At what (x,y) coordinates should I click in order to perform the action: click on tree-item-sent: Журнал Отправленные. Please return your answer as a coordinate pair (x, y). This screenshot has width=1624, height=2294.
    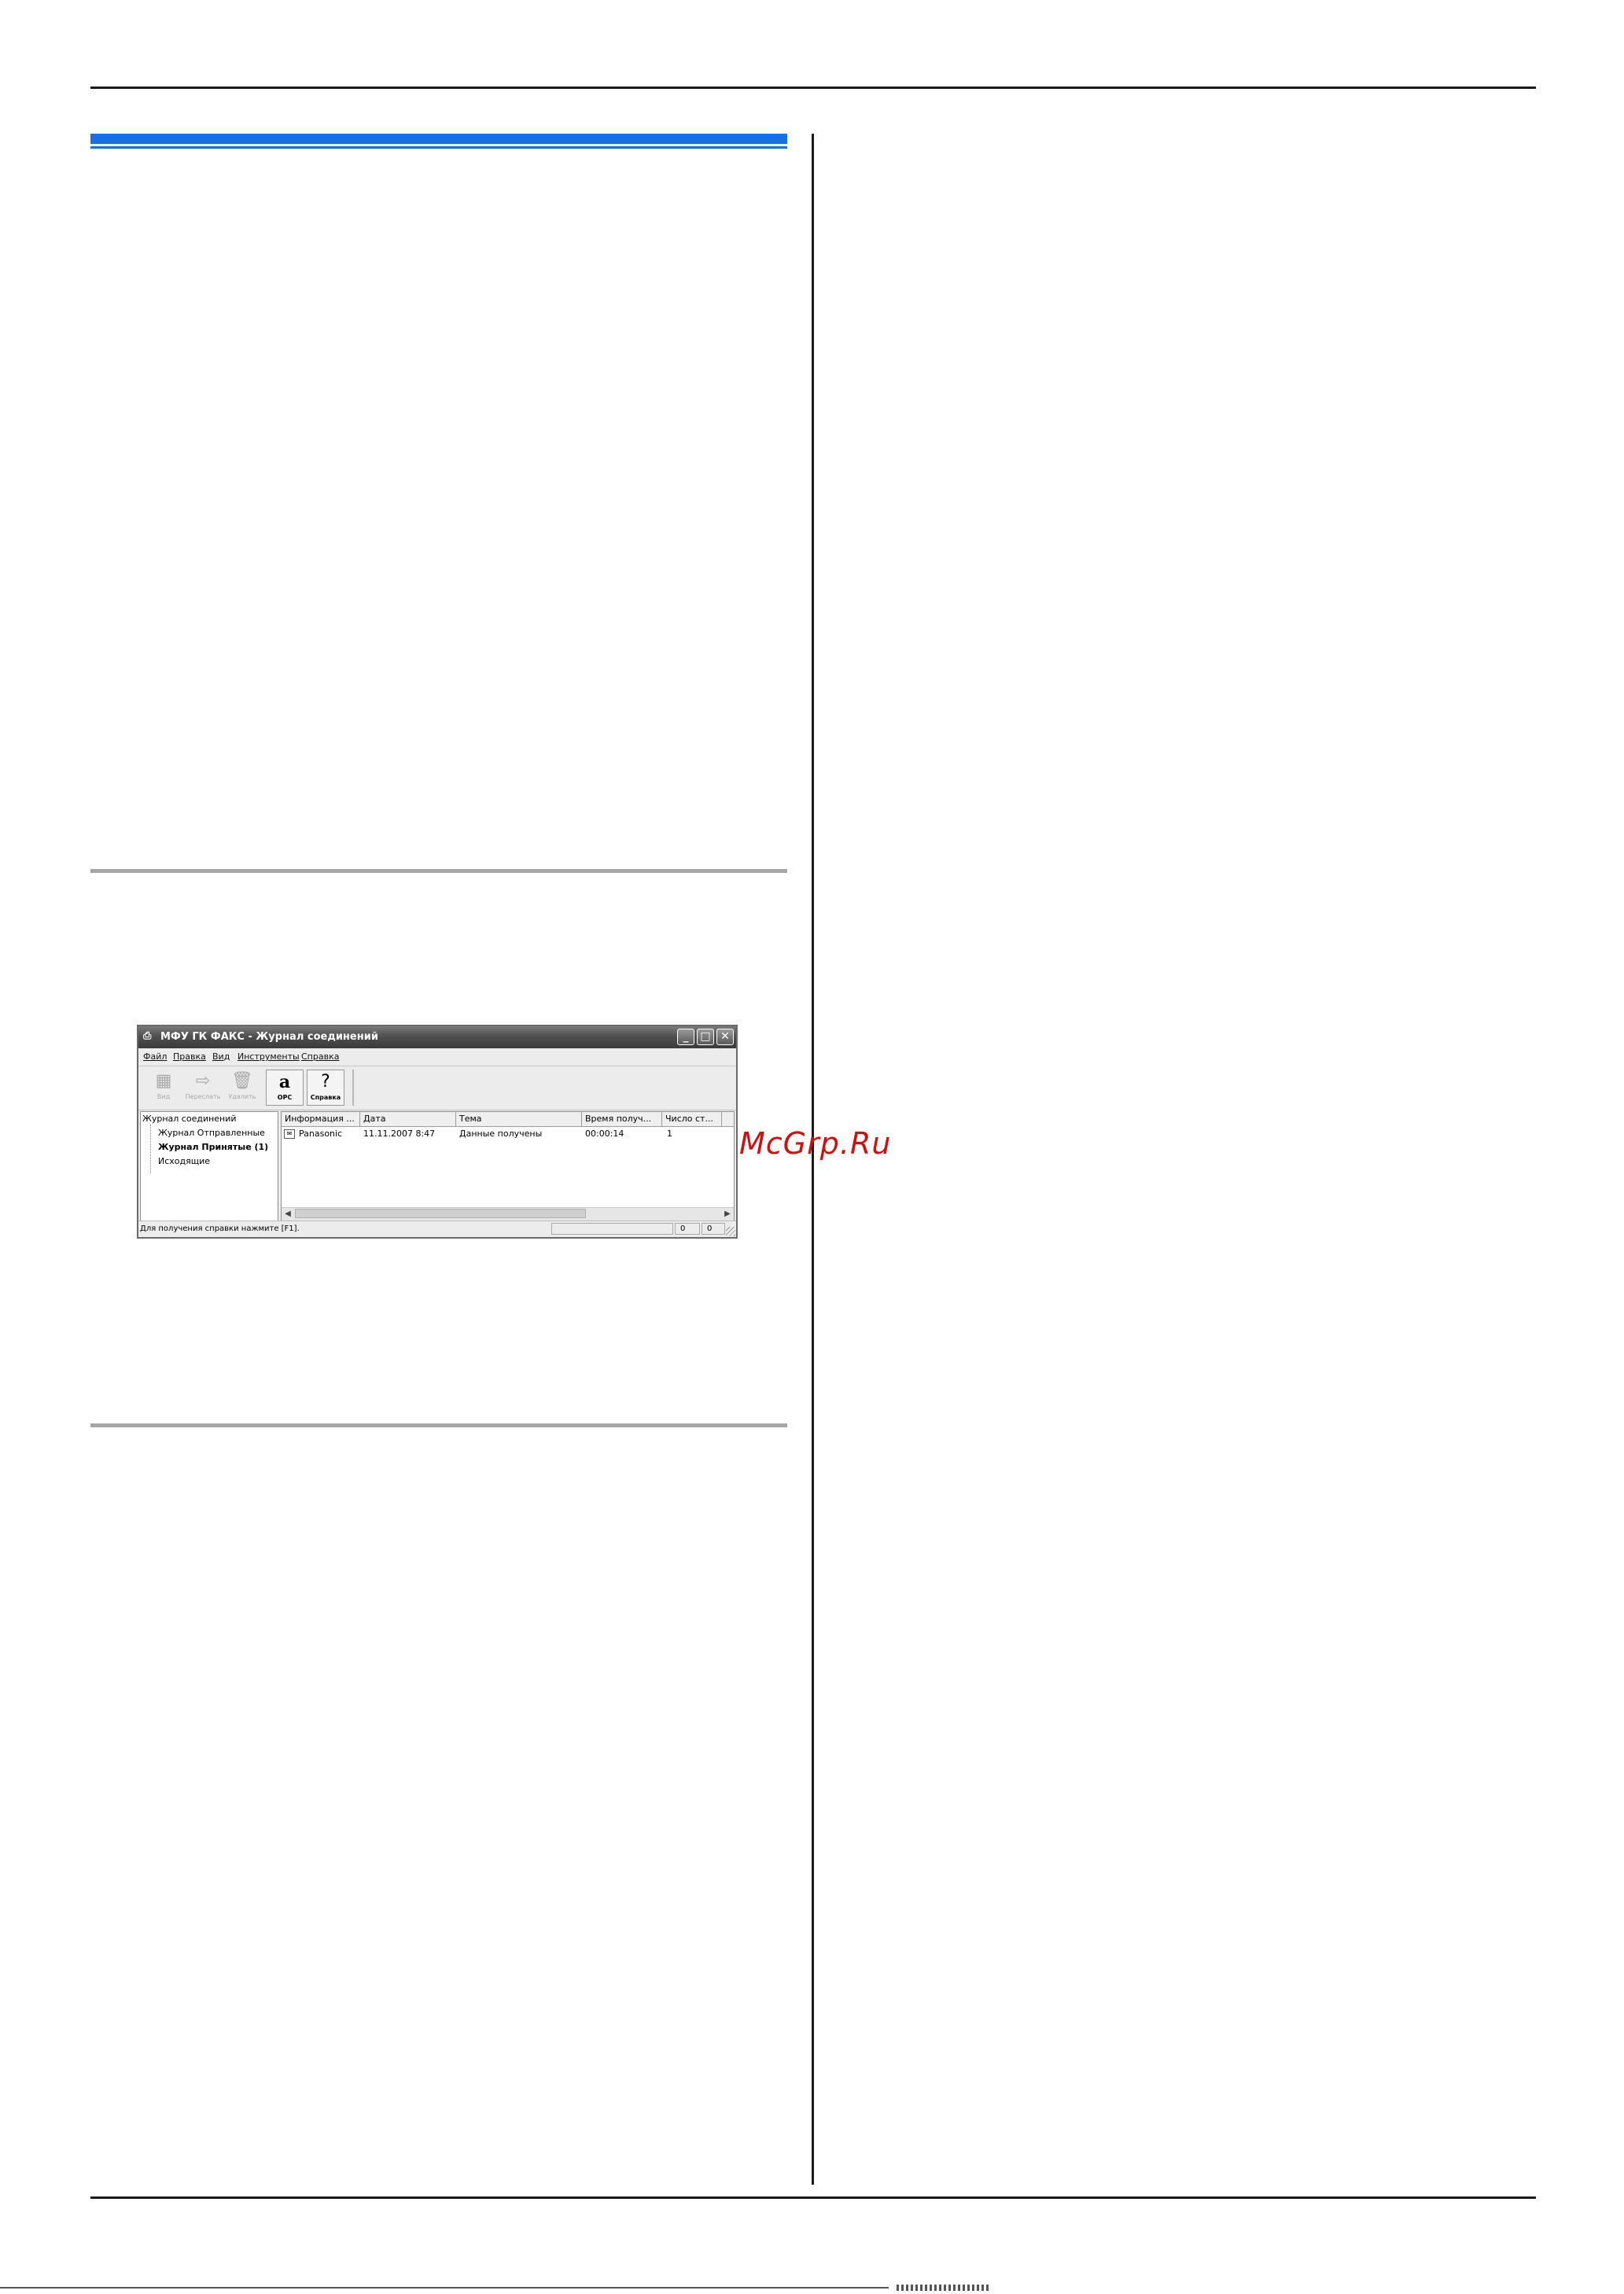
    Looking at the image, I should click on (212, 1133).